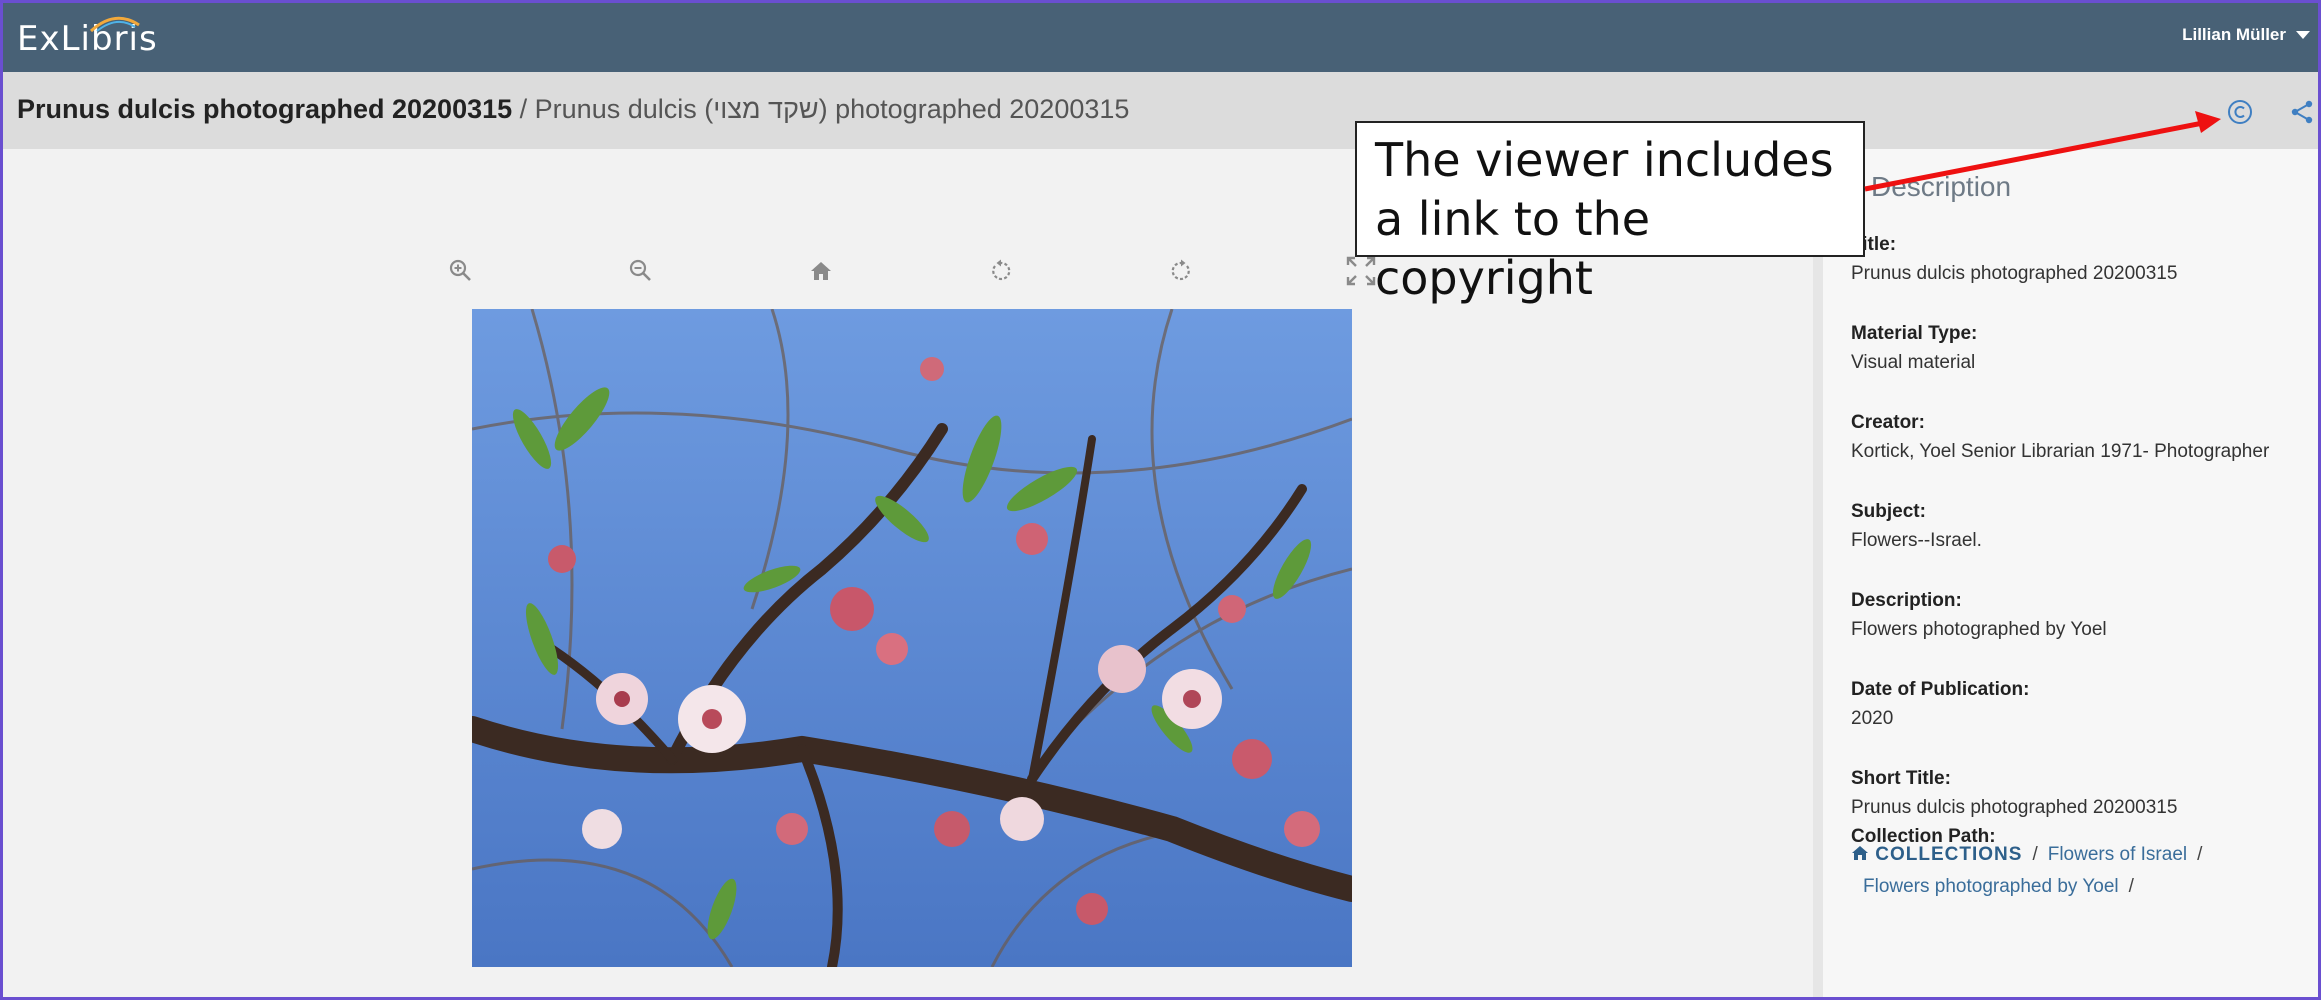 The height and width of the screenshot is (1000, 2321). What do you see at coordinates (1991, 886) in the screenshot?
I see `breadcrumb-flowers-photographed-by-yoel: Flowers photographed by Yoel` at bounding box center [1991, 886].